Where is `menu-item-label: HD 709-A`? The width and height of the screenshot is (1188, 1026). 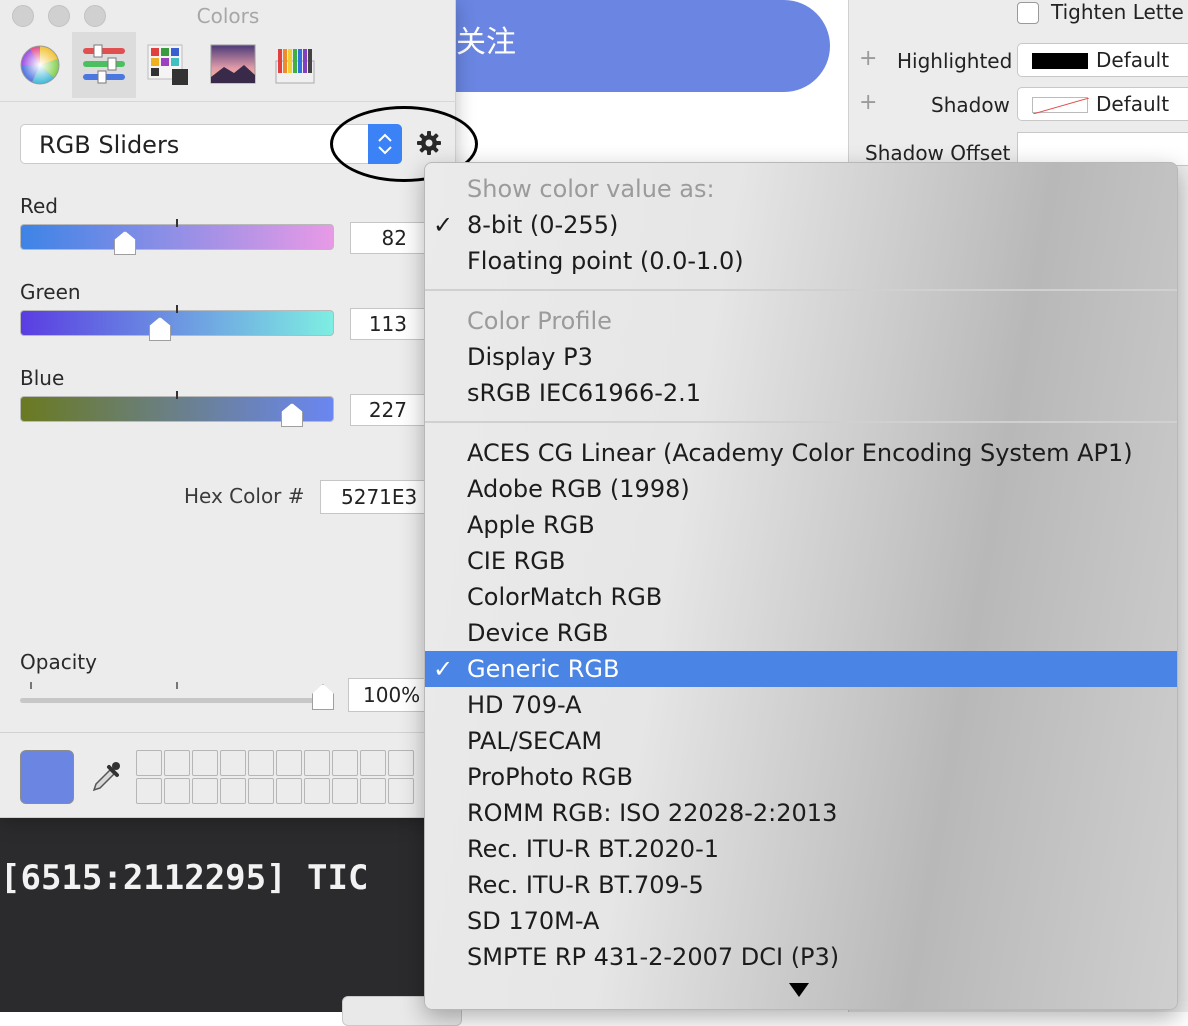 menu-item-label: HD 709-A is located at coordinates (524, 705).